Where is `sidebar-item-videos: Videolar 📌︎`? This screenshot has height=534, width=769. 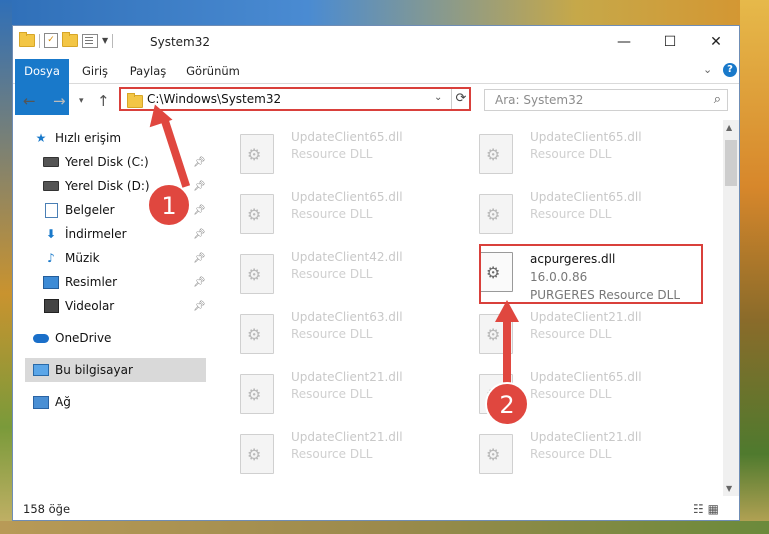 sidebar-item-videos: Videolar 📌︎ is located at coordinates (124, 306).